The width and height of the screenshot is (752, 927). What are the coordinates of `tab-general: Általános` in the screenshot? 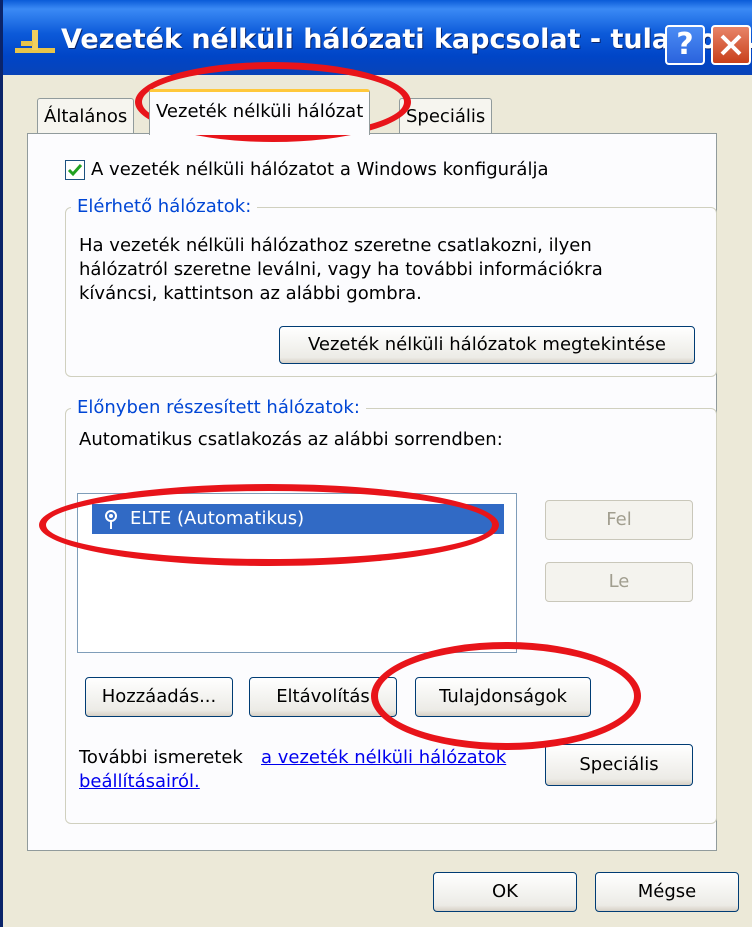 It's located at (86, 116).